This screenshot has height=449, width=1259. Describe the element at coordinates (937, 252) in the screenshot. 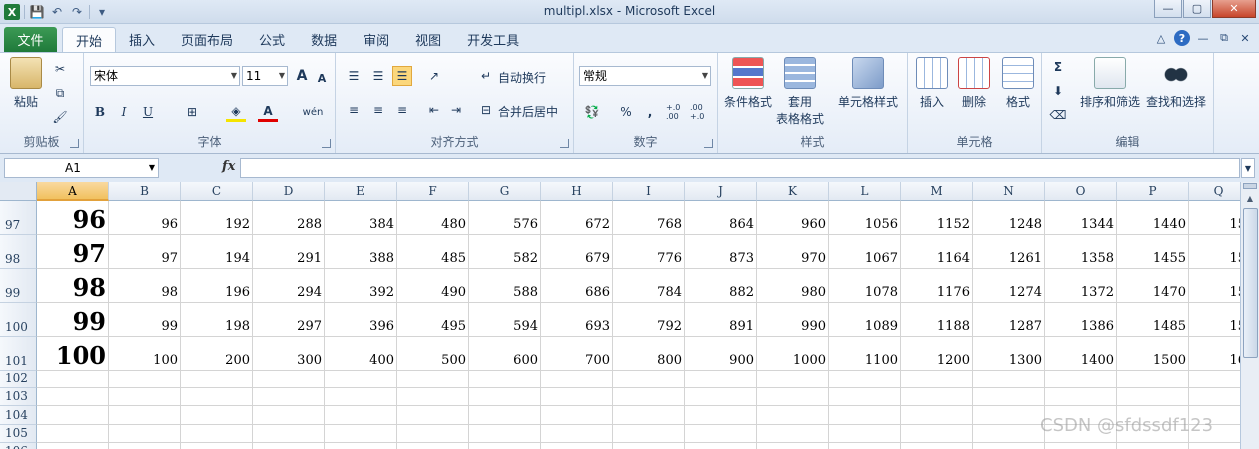

I see `cell-m98: 1164` at that location.